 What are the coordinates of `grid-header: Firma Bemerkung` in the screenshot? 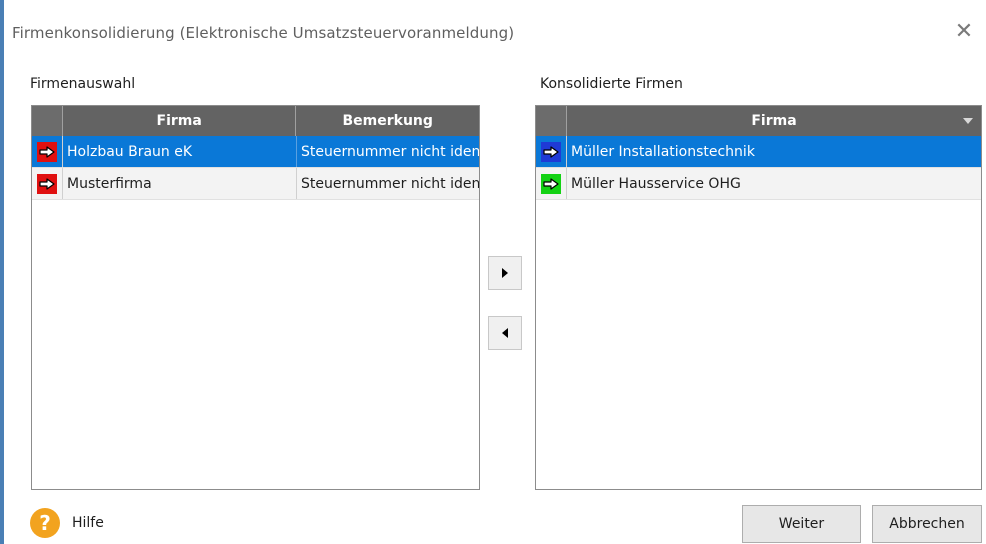 It's located at (255, 121).